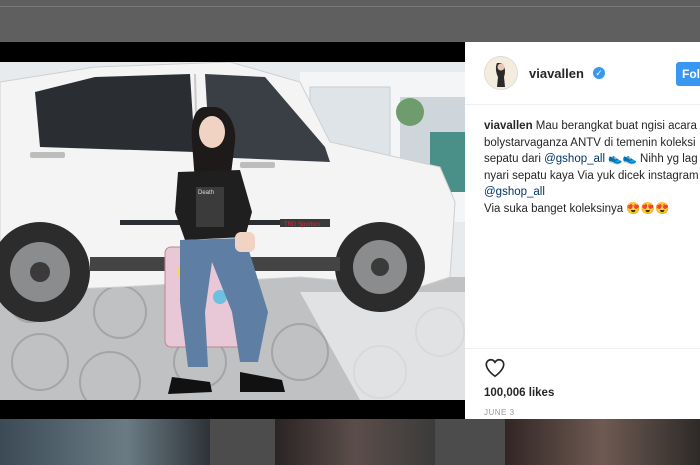  What do you see at coordinates (582, 384) in the screenshot?
I see `post-actions: 100,006 likes JUNE 3` at bounding box center [582, 384].